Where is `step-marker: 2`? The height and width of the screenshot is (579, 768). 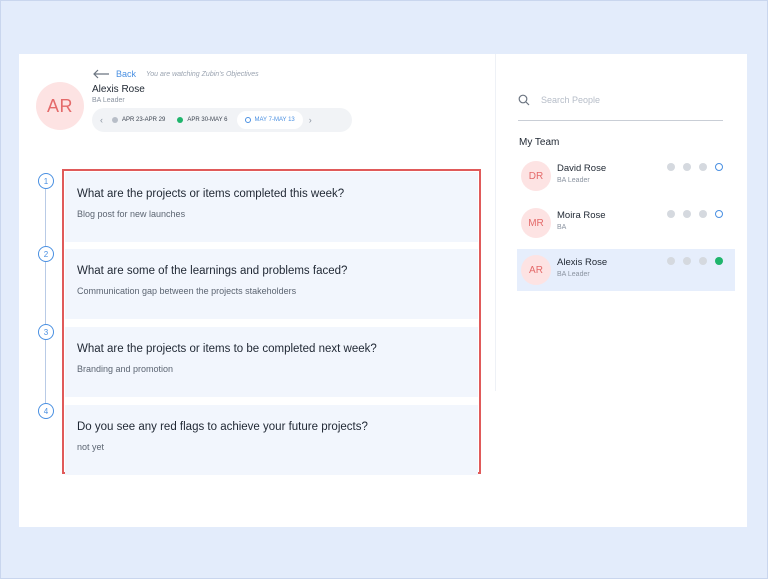
step-marker: 2 is located at coordinates (46, 254).